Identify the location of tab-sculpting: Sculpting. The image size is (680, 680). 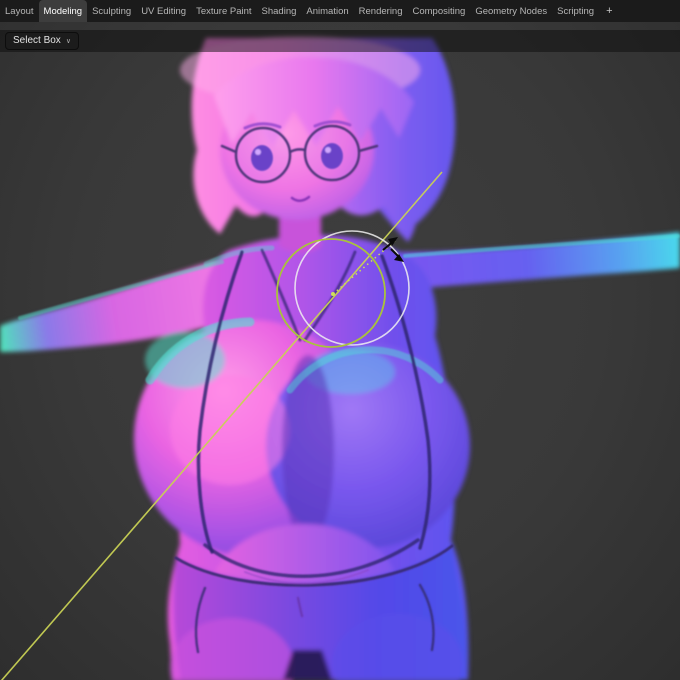
(111, 11).